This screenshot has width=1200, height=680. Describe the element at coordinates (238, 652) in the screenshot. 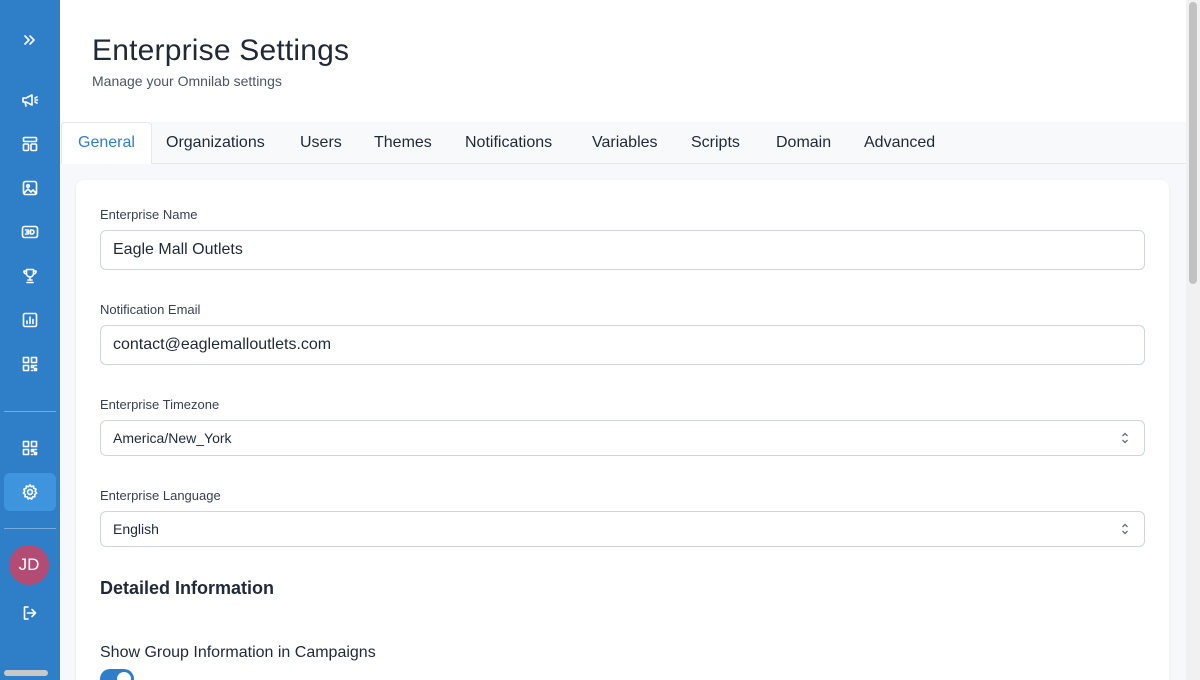

I see `show-group-info-label: Show Group Information in Campaigns` at that location.